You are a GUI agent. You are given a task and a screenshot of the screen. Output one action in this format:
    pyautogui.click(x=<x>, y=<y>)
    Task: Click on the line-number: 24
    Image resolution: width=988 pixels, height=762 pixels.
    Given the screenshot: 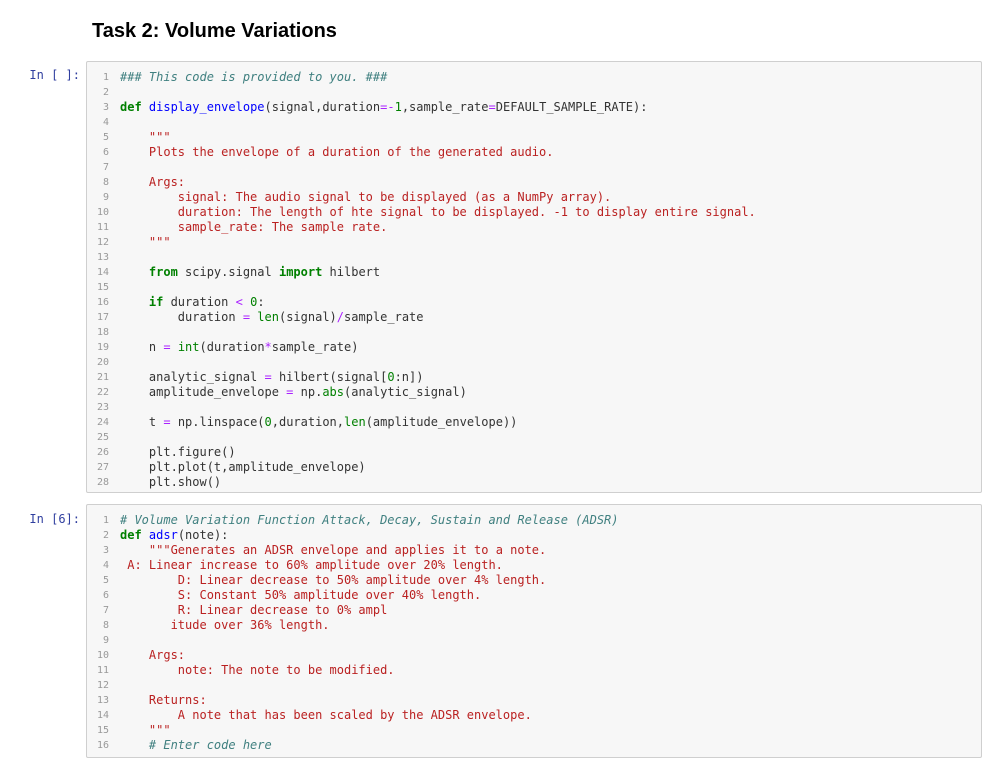 What is the action you would take?
    pyautogui.click(x=102, y=422)
    